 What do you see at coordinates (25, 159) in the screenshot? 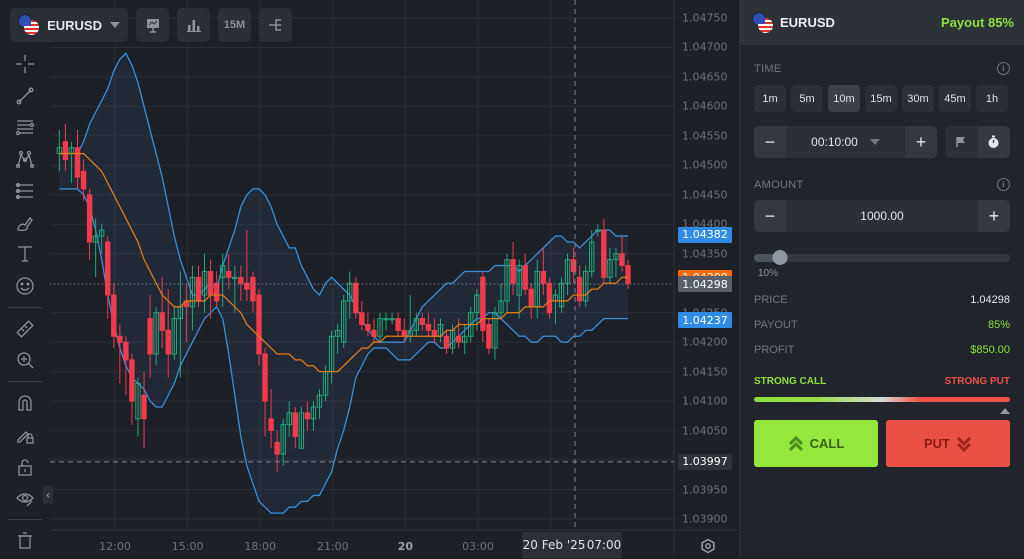
I see `pattern-tool` at bounding box center [25, 159].